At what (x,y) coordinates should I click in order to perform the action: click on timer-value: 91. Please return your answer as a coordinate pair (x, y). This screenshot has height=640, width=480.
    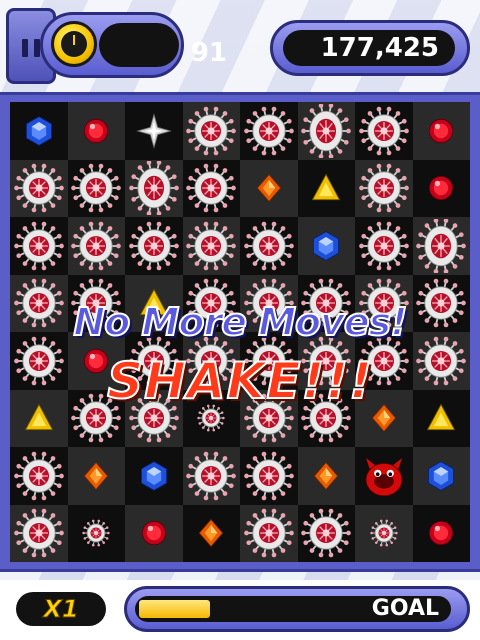
    Looking at the image, I should click on (208, 53).